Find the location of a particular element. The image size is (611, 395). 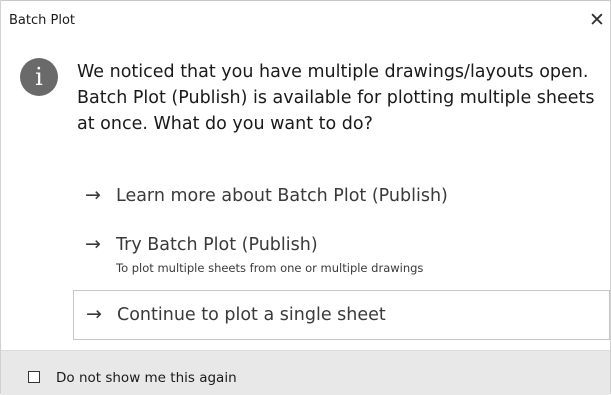

continue-single-sheet-label: Continue to plot a single sheet is located at coordinates (251, 315).